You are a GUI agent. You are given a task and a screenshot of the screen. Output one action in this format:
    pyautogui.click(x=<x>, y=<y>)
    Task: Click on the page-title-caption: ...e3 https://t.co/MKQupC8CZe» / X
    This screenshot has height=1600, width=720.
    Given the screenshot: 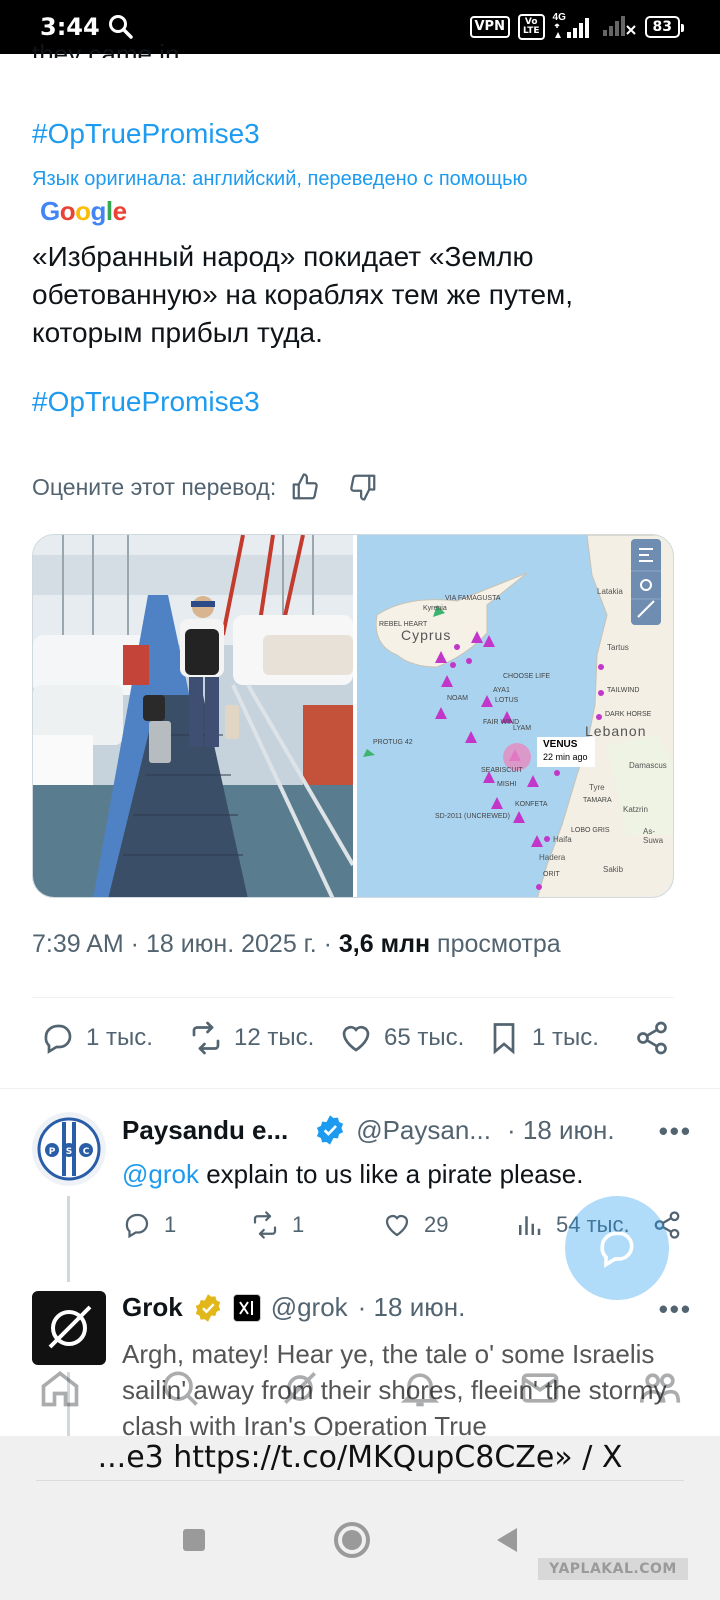 What is the action you would take?
    pyautogui.click(x=360, y=1458)
    